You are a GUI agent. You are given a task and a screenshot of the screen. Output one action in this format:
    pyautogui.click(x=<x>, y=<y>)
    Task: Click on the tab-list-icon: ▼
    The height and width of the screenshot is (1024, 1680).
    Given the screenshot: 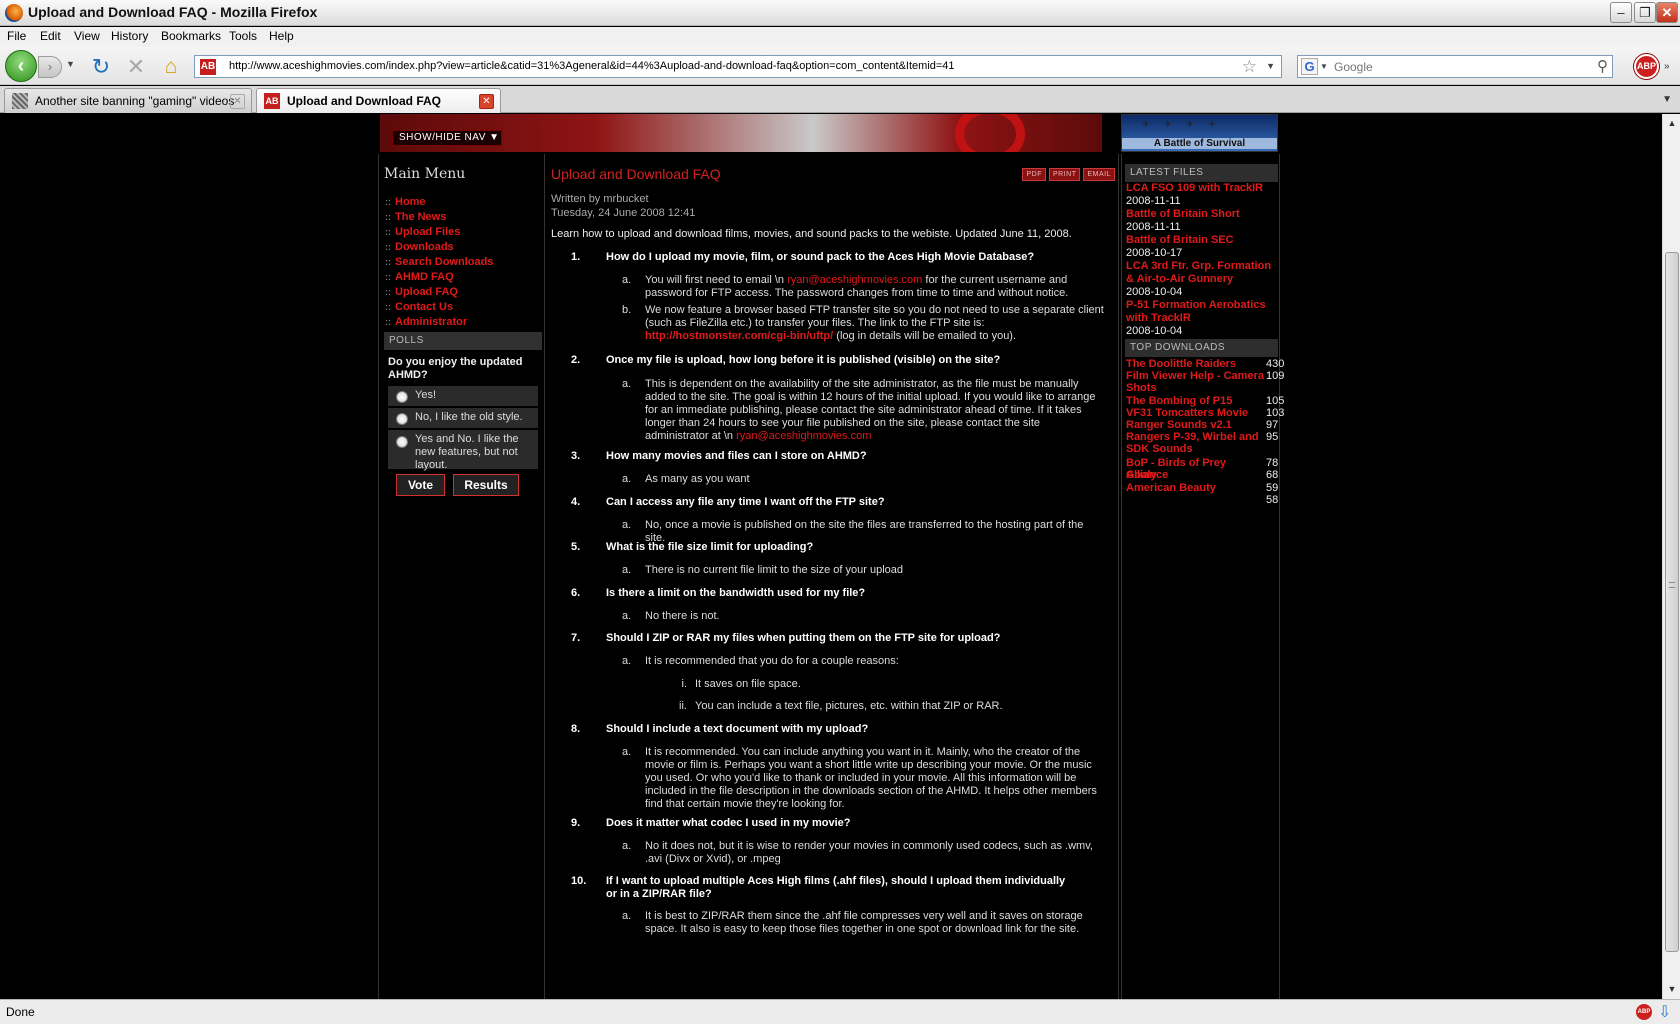 What is the action you would take?
    pyautogui.click(x=1667, y=99)
    